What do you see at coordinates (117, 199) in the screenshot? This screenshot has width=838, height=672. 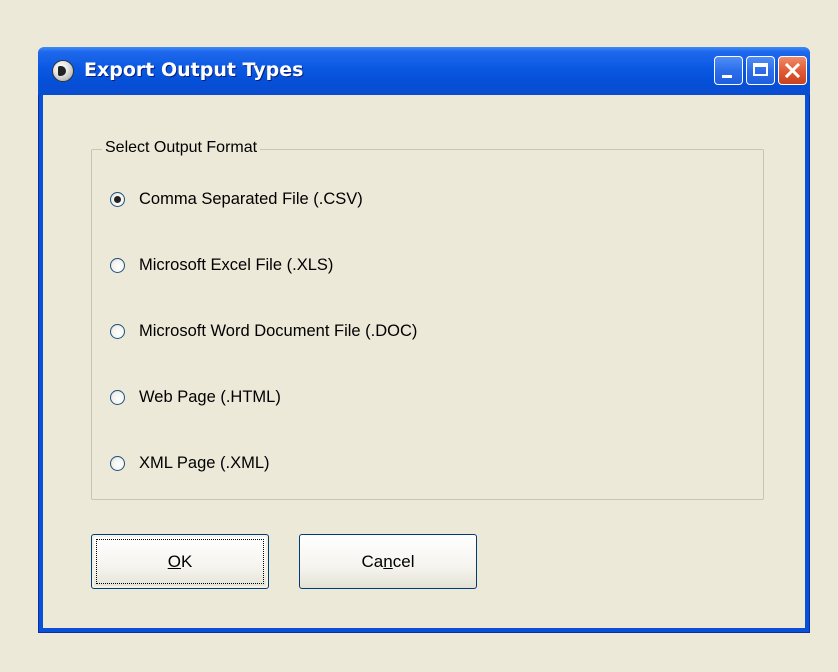 I see `radio-csv` at bounding box center [117, 199].